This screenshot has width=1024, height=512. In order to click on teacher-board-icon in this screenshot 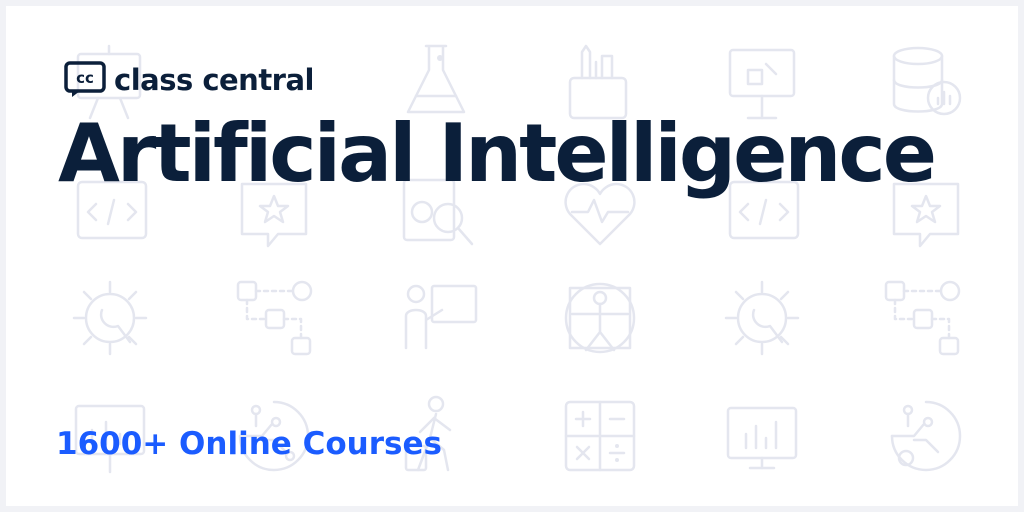, I will do `click(441, 317)`.